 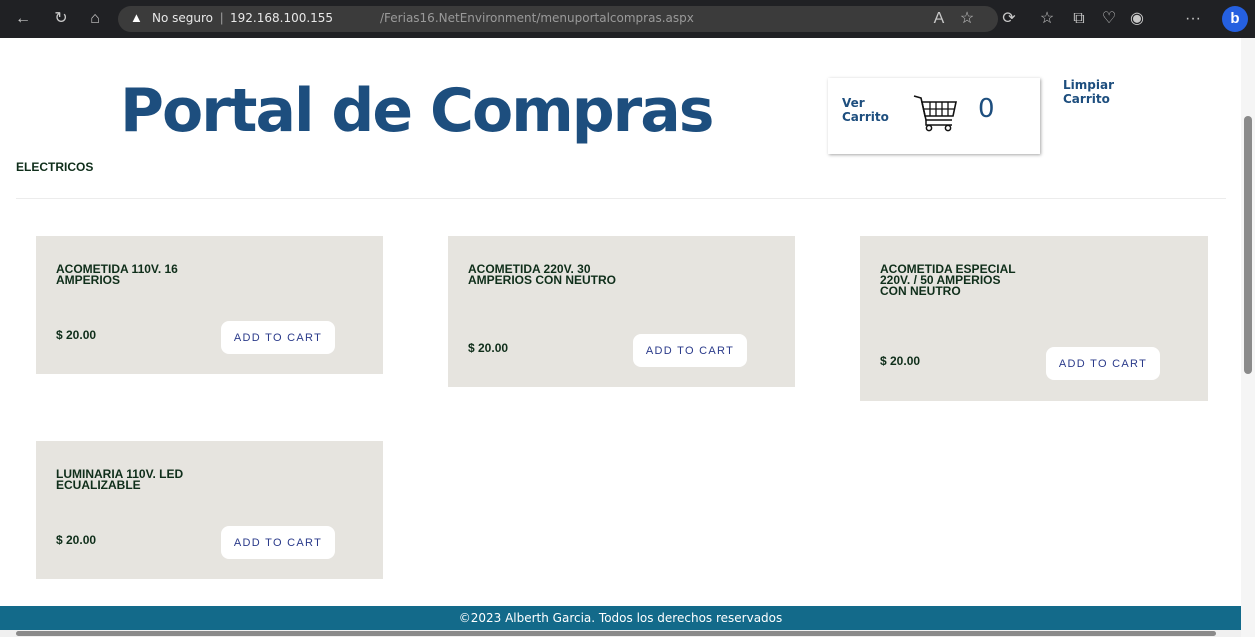 I want to click on vertical-scrollbar, so click(x=1248, y=337).